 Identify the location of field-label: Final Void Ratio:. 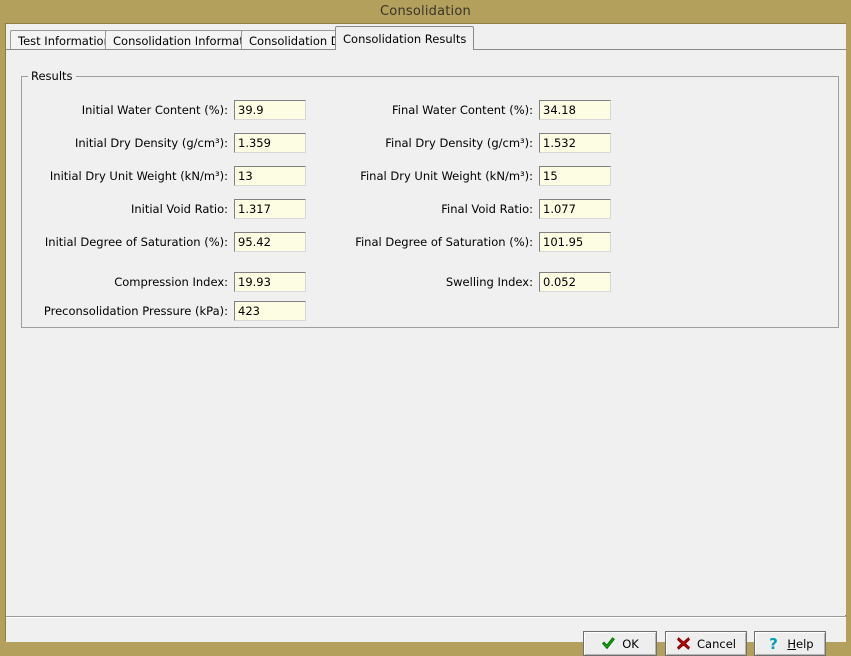
(487, 209).